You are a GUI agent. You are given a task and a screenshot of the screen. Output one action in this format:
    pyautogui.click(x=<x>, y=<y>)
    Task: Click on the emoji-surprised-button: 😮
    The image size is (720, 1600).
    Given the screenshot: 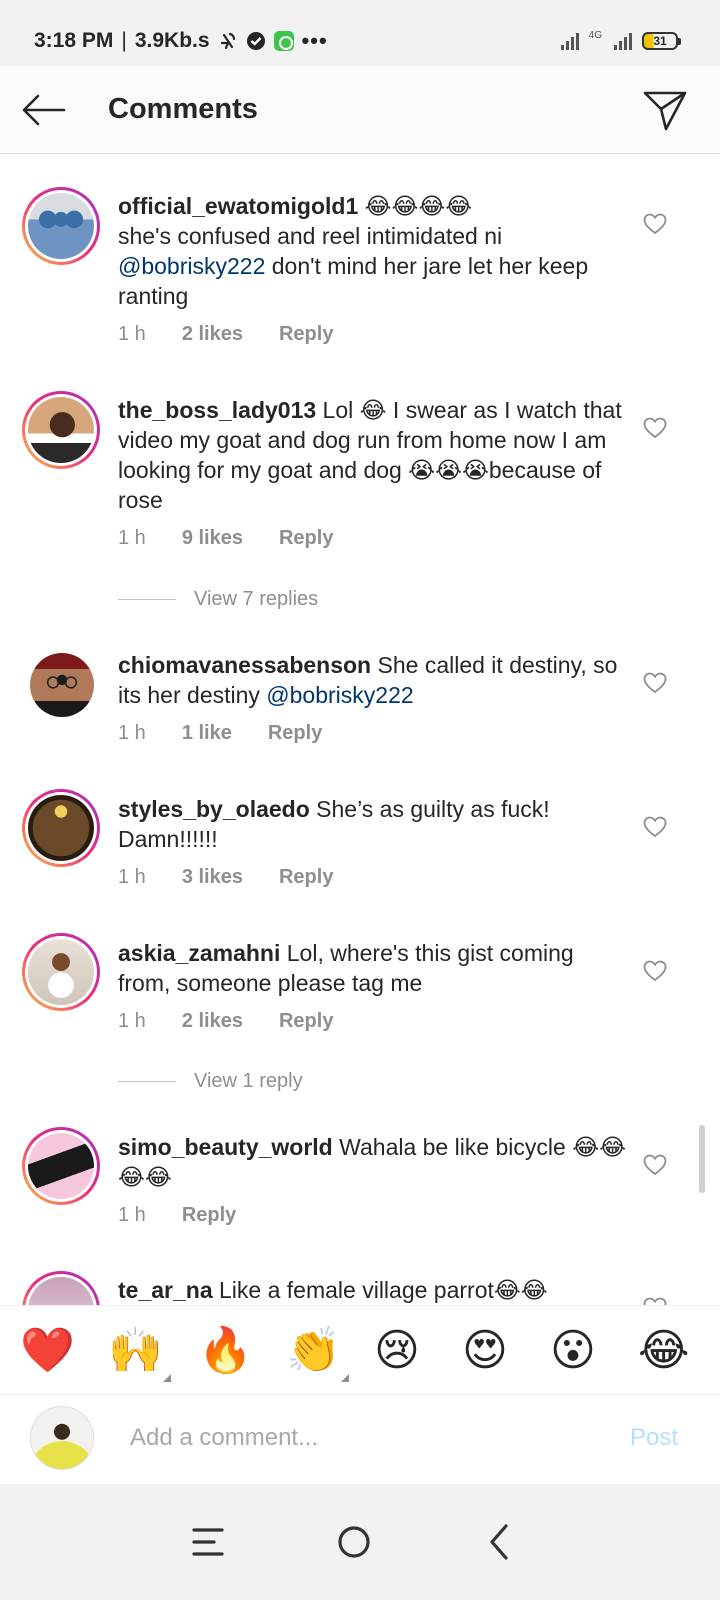 What is the action you would take?
    pyautogui.click(x=573, y=1351)
    